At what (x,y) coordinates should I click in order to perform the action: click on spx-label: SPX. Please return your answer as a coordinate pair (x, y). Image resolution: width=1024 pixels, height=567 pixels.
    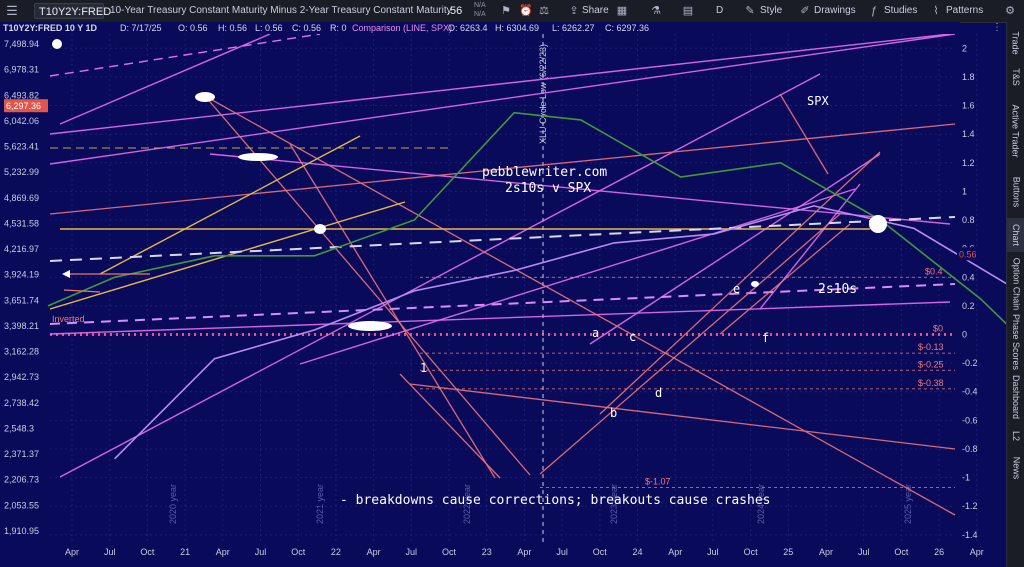
    Looking at the image, I should click on (818, 101).